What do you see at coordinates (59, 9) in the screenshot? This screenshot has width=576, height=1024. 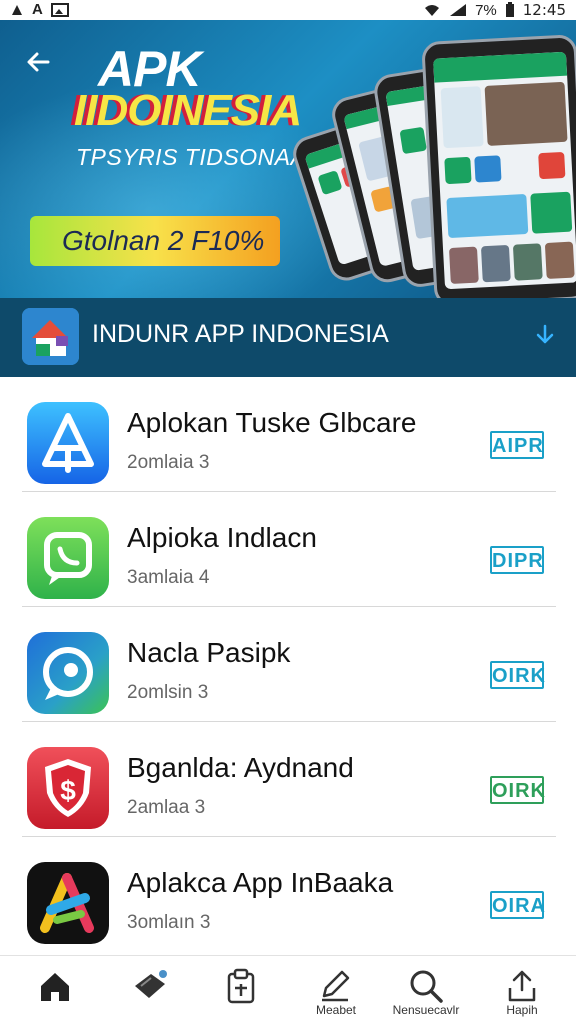 I see `image-icon` at bounding box center [59, 9].